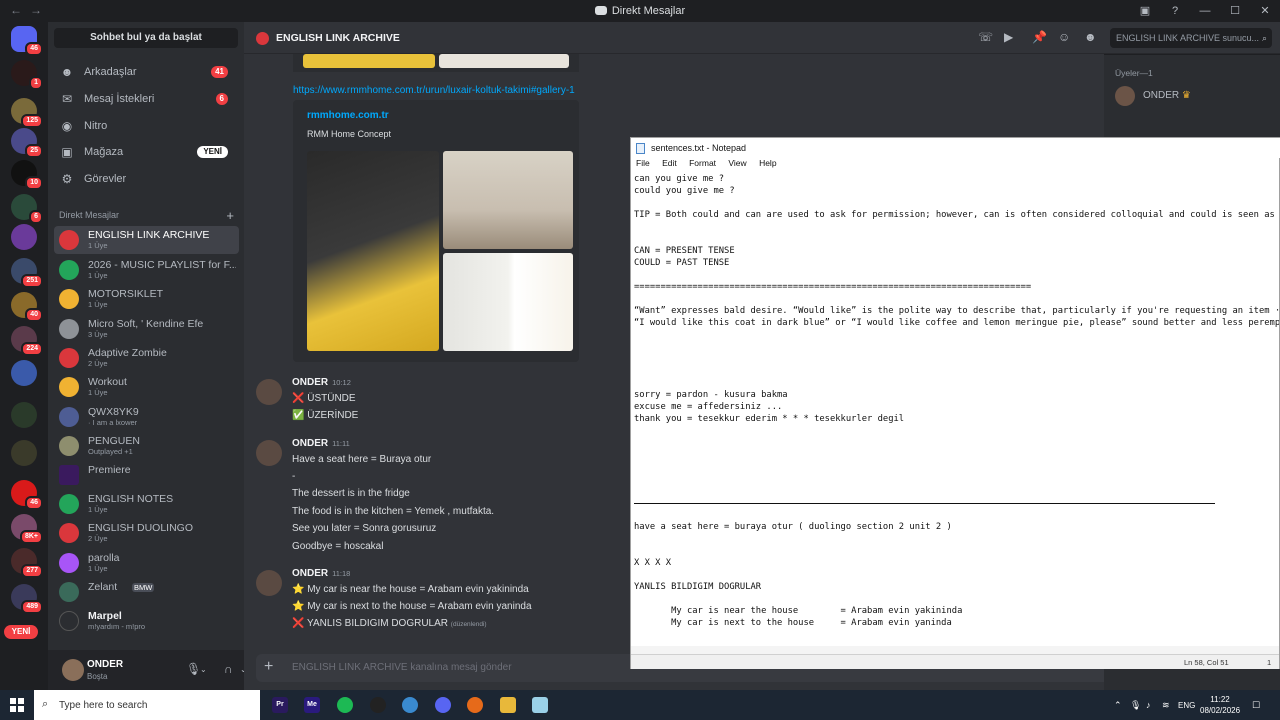  I want to click on notifications-icon: ☐, so click(1256, 705).